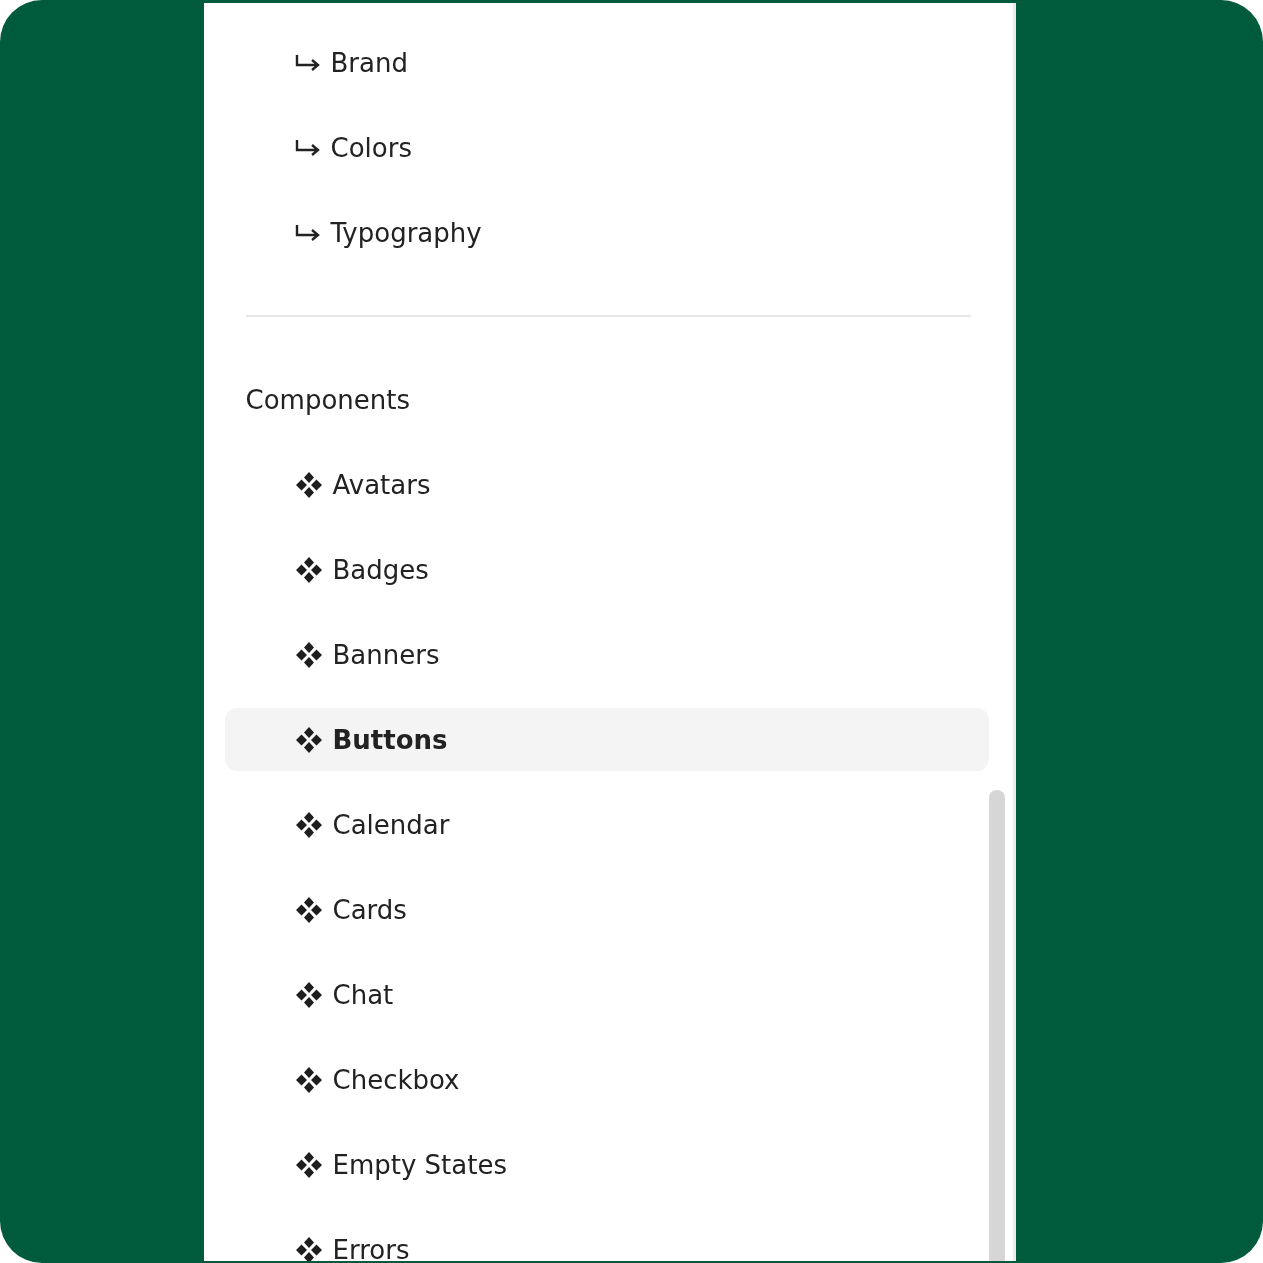  What do you see at coordinates (606, 147) in the screenshot?
I see `sidebar-item: Colors` at bounding box center [606, 147].